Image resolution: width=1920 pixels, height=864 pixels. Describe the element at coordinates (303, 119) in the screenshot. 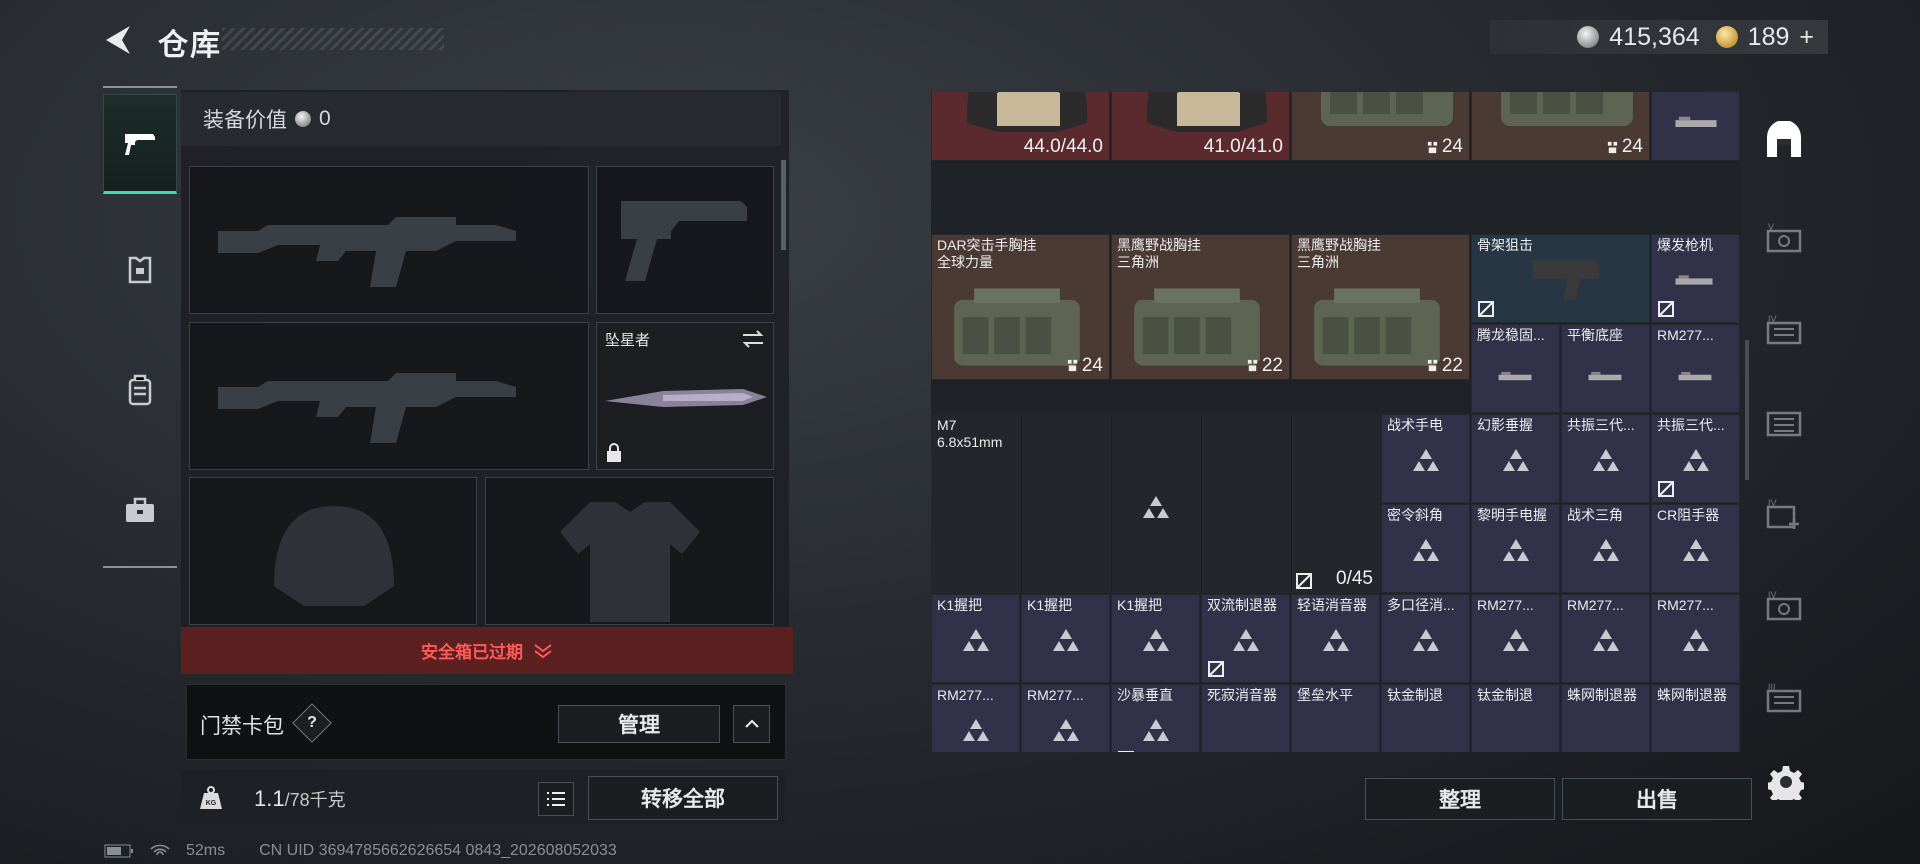

I see `silver-coin-icon` at that location.